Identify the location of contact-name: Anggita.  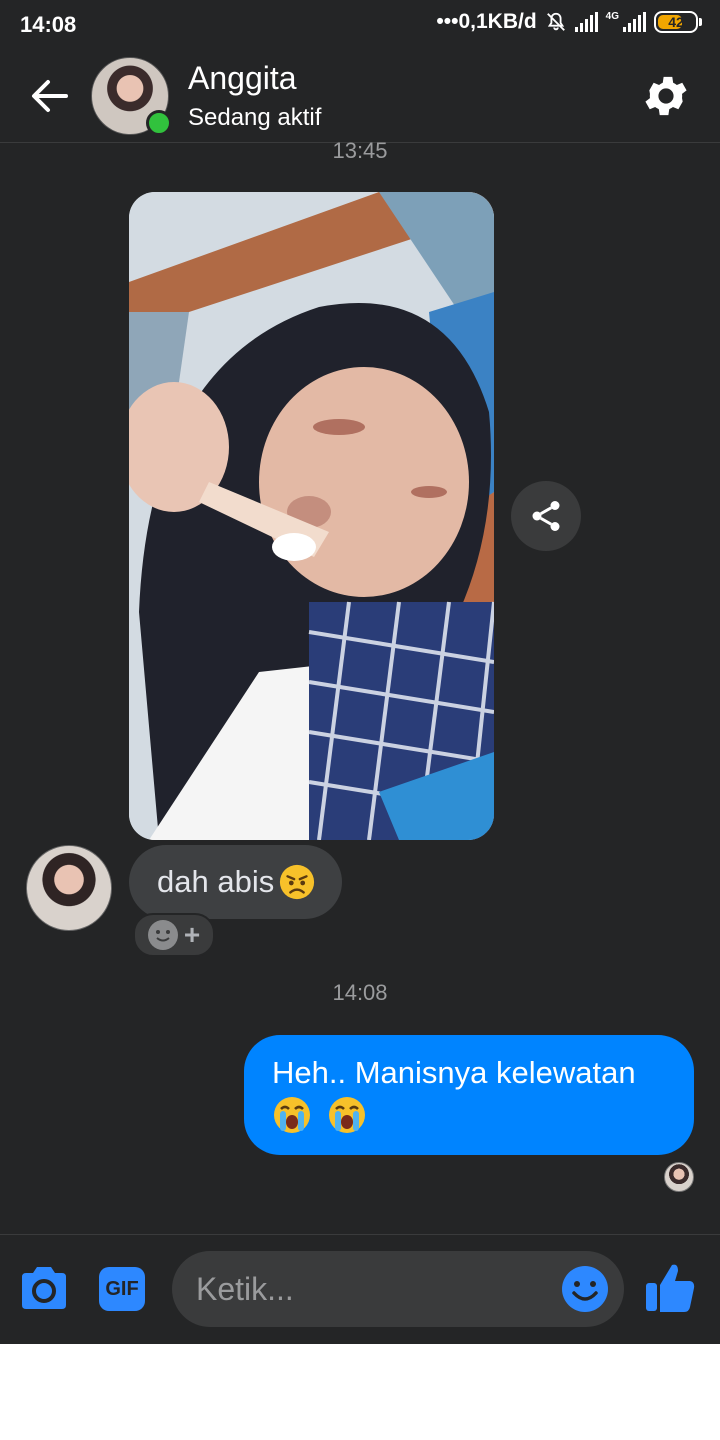
(242, 78).